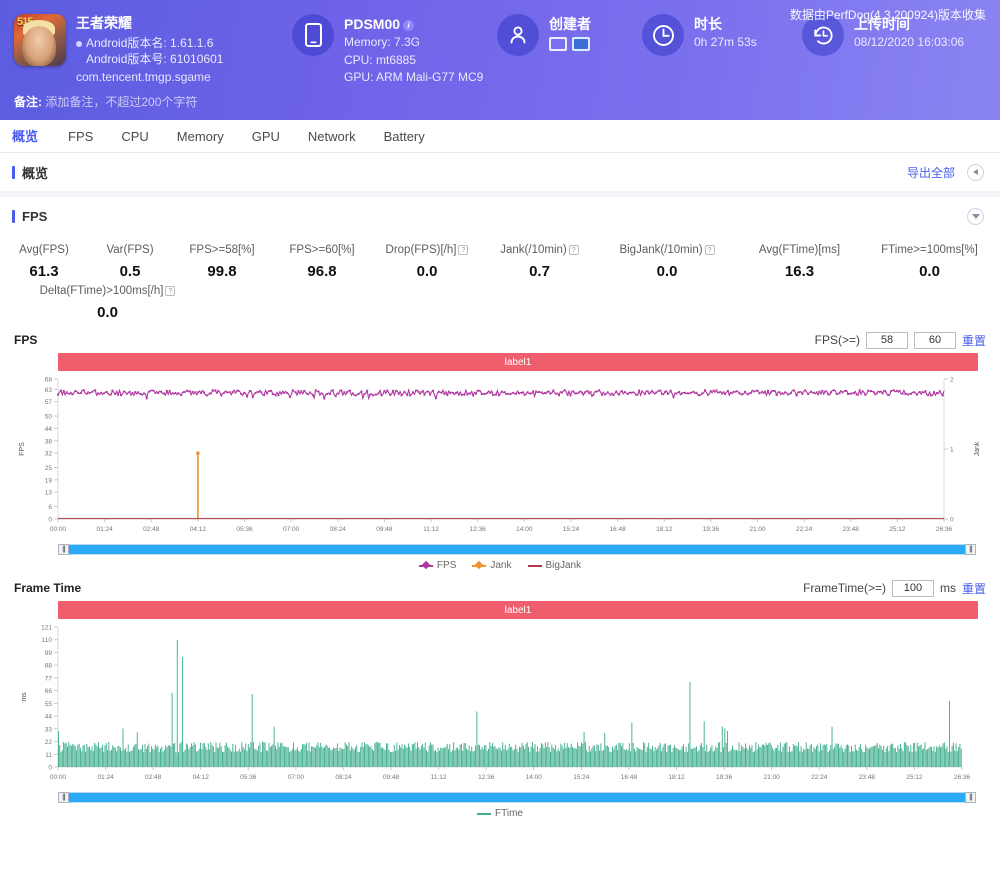  I want to click on fps-section-head: FPS, so click(500, 216).